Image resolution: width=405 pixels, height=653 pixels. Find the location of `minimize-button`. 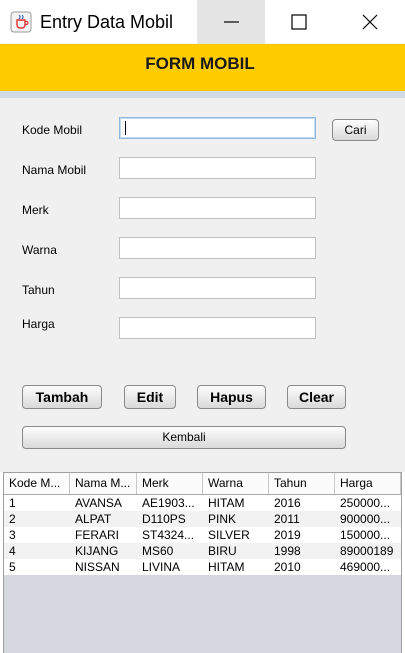

minimize-button is located at coordinates (231, 22).